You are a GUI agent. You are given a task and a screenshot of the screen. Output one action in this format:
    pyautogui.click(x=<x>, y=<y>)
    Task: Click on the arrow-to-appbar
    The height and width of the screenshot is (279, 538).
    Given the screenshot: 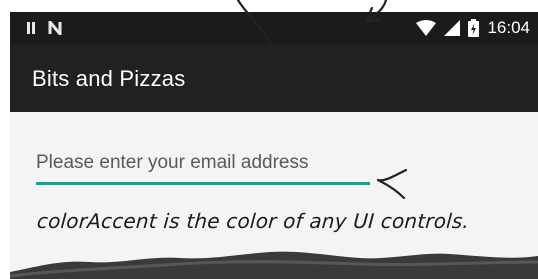 What is the action you would take?
    pyautogui.click(x=261, y=34)
    